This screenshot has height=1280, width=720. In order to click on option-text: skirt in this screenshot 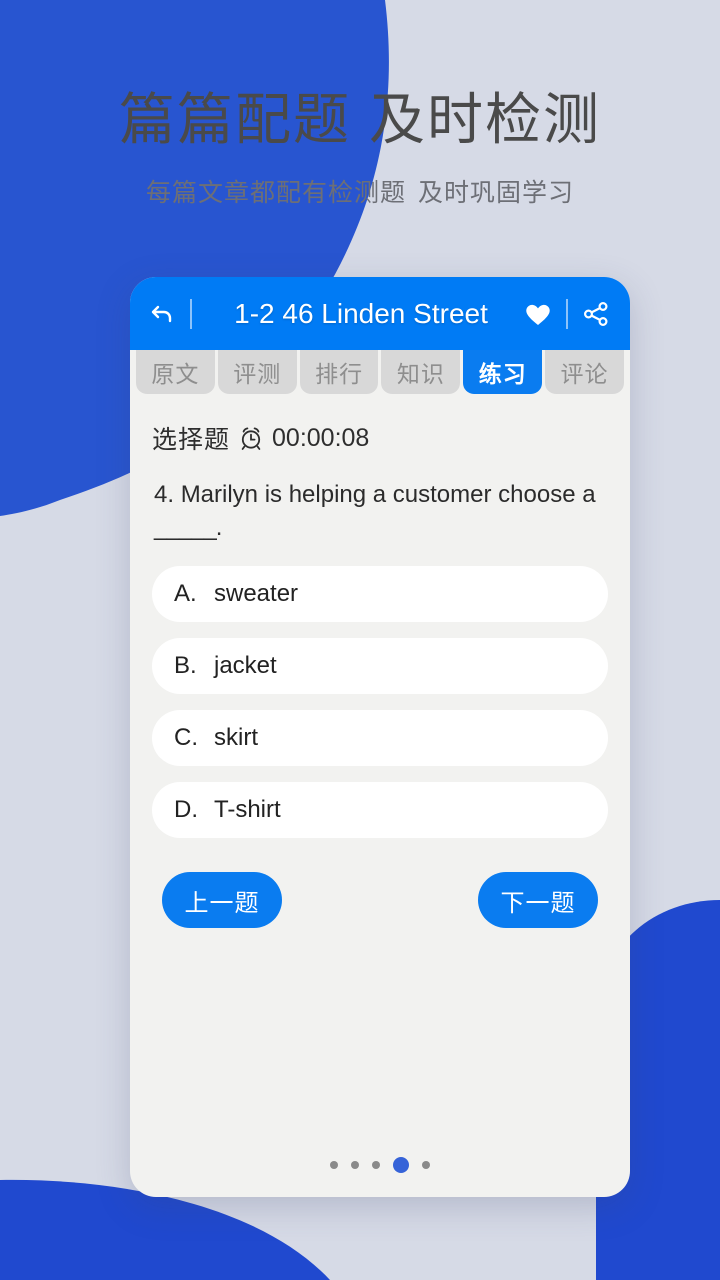, I will do `click(236, 737)`.